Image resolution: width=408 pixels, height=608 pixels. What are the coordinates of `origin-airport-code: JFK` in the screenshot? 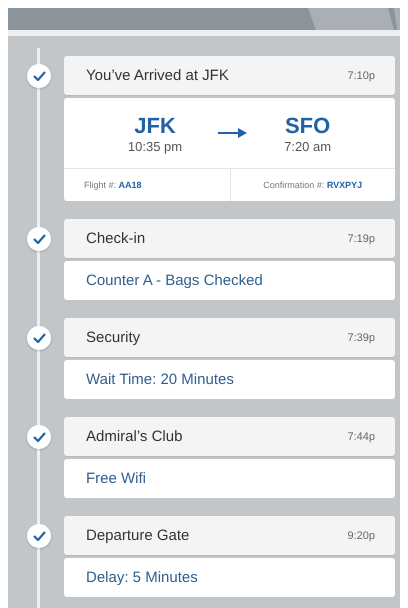 It's located at (155, 125).